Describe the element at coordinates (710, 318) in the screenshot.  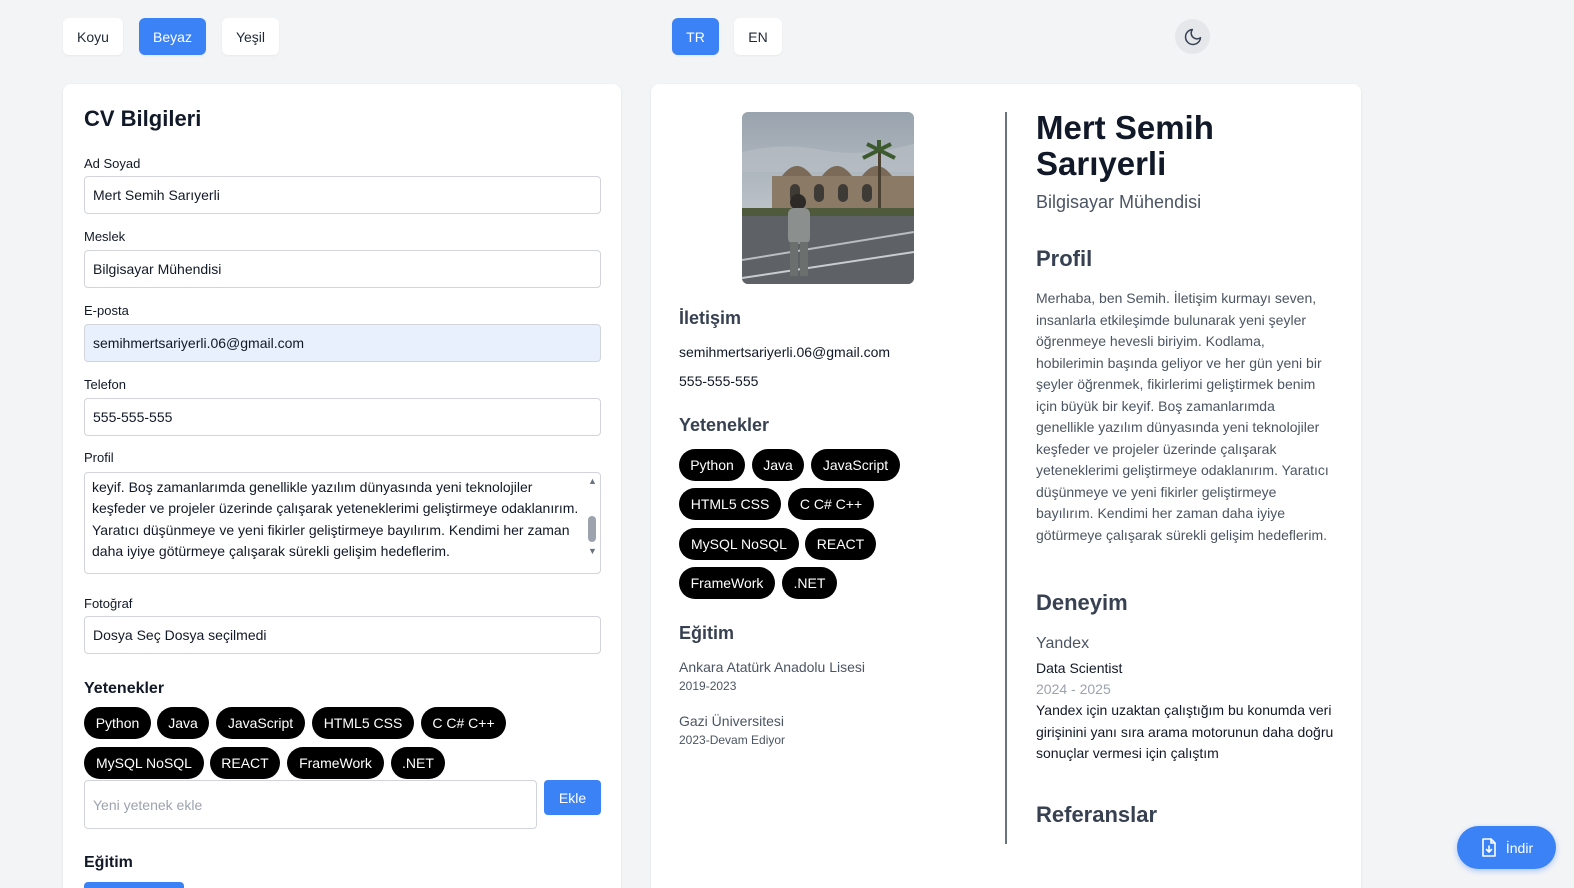
I see `contact-title: İletişim` at that location.